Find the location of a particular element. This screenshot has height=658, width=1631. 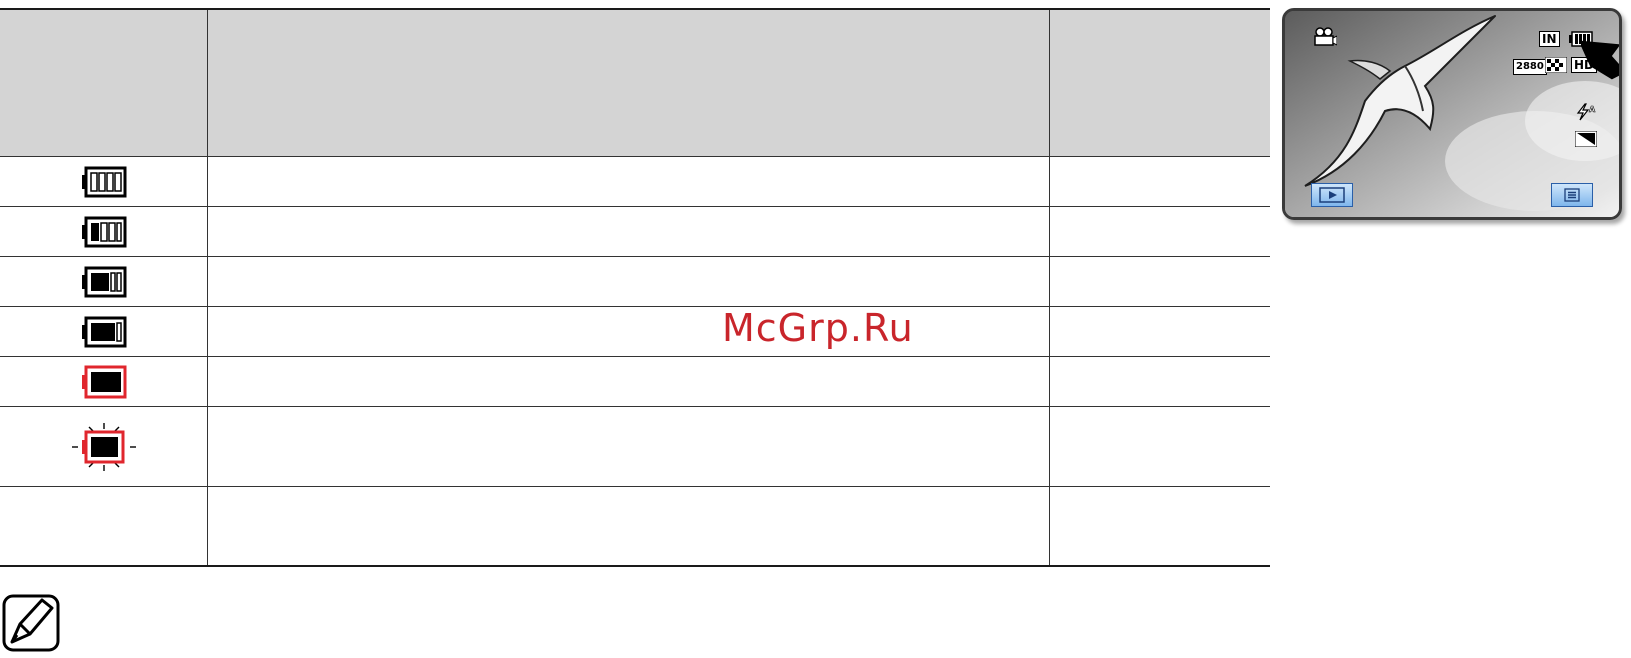

pointer-arrow-icon is located at coordinates (1600, 60).